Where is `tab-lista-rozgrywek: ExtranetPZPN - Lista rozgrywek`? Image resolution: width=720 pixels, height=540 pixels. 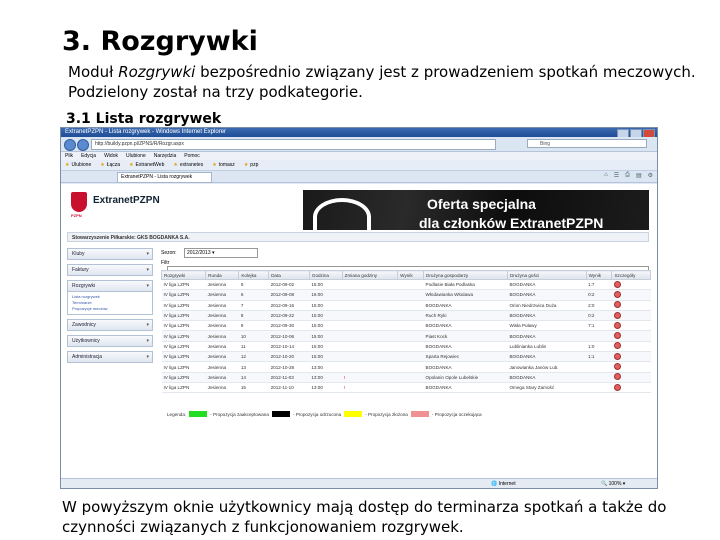 tab-lista-rozgrywek: ExtranetPZPN - Lista rozgrywek is located at coordinates (164, 177).